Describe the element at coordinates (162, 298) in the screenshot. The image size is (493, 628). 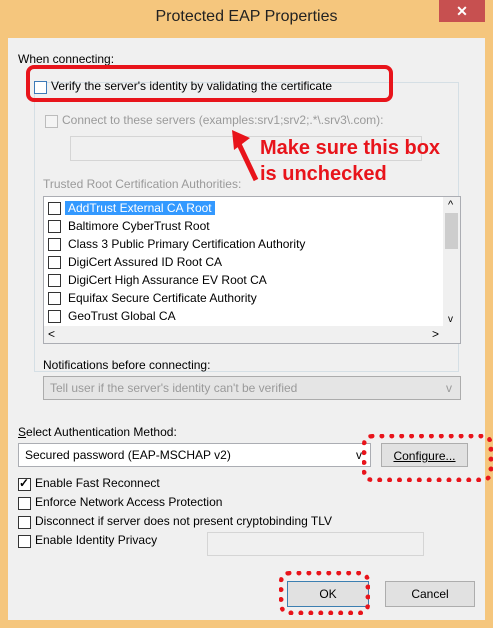
I see `ca-label: Equifax Secure Certificate Authority` at that location.